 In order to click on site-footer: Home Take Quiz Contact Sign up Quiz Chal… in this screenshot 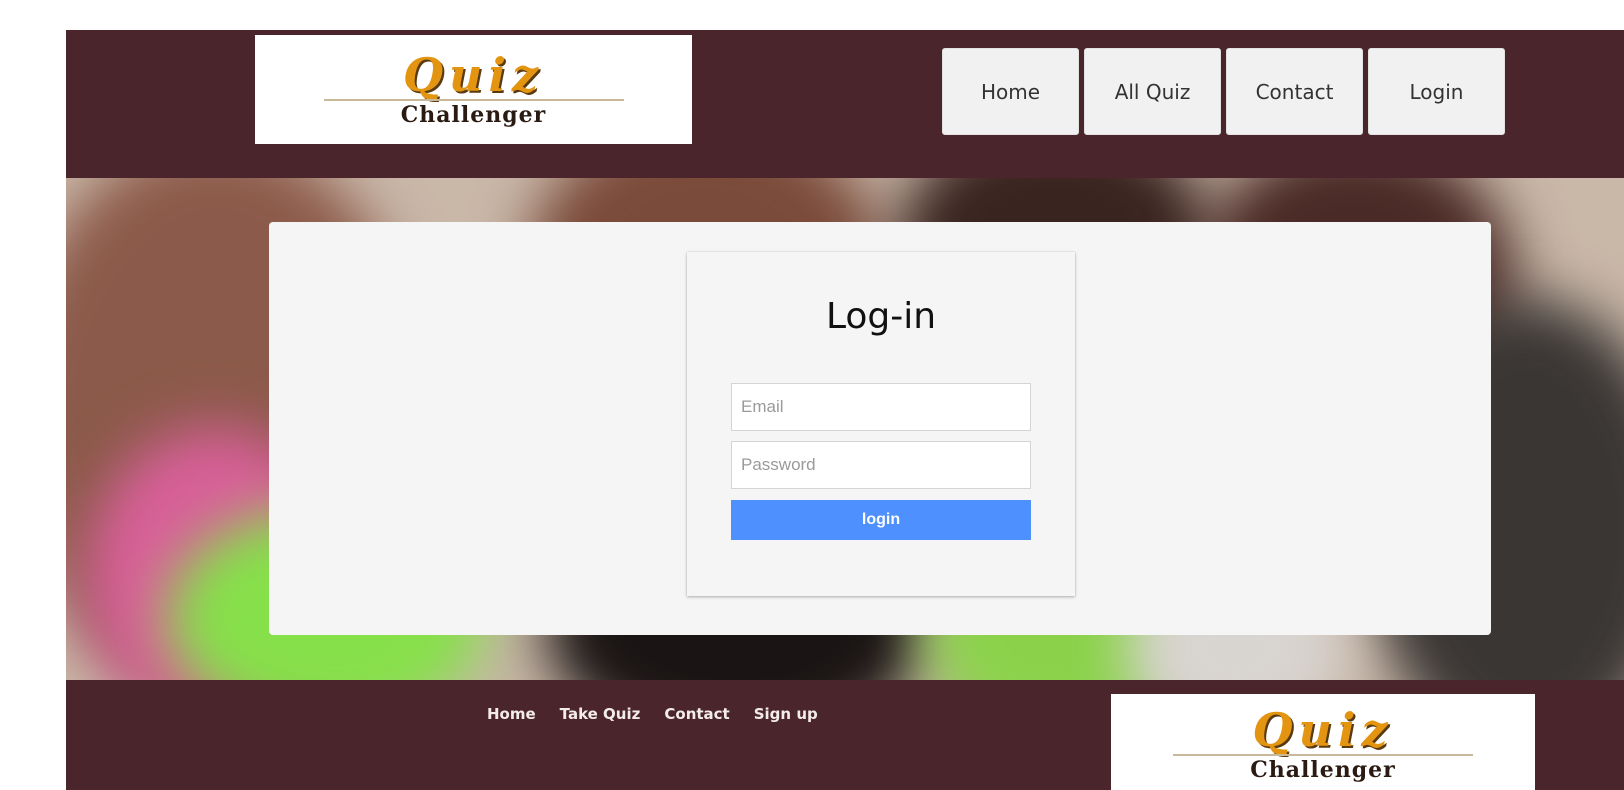, I will do `click(845, 735)`.